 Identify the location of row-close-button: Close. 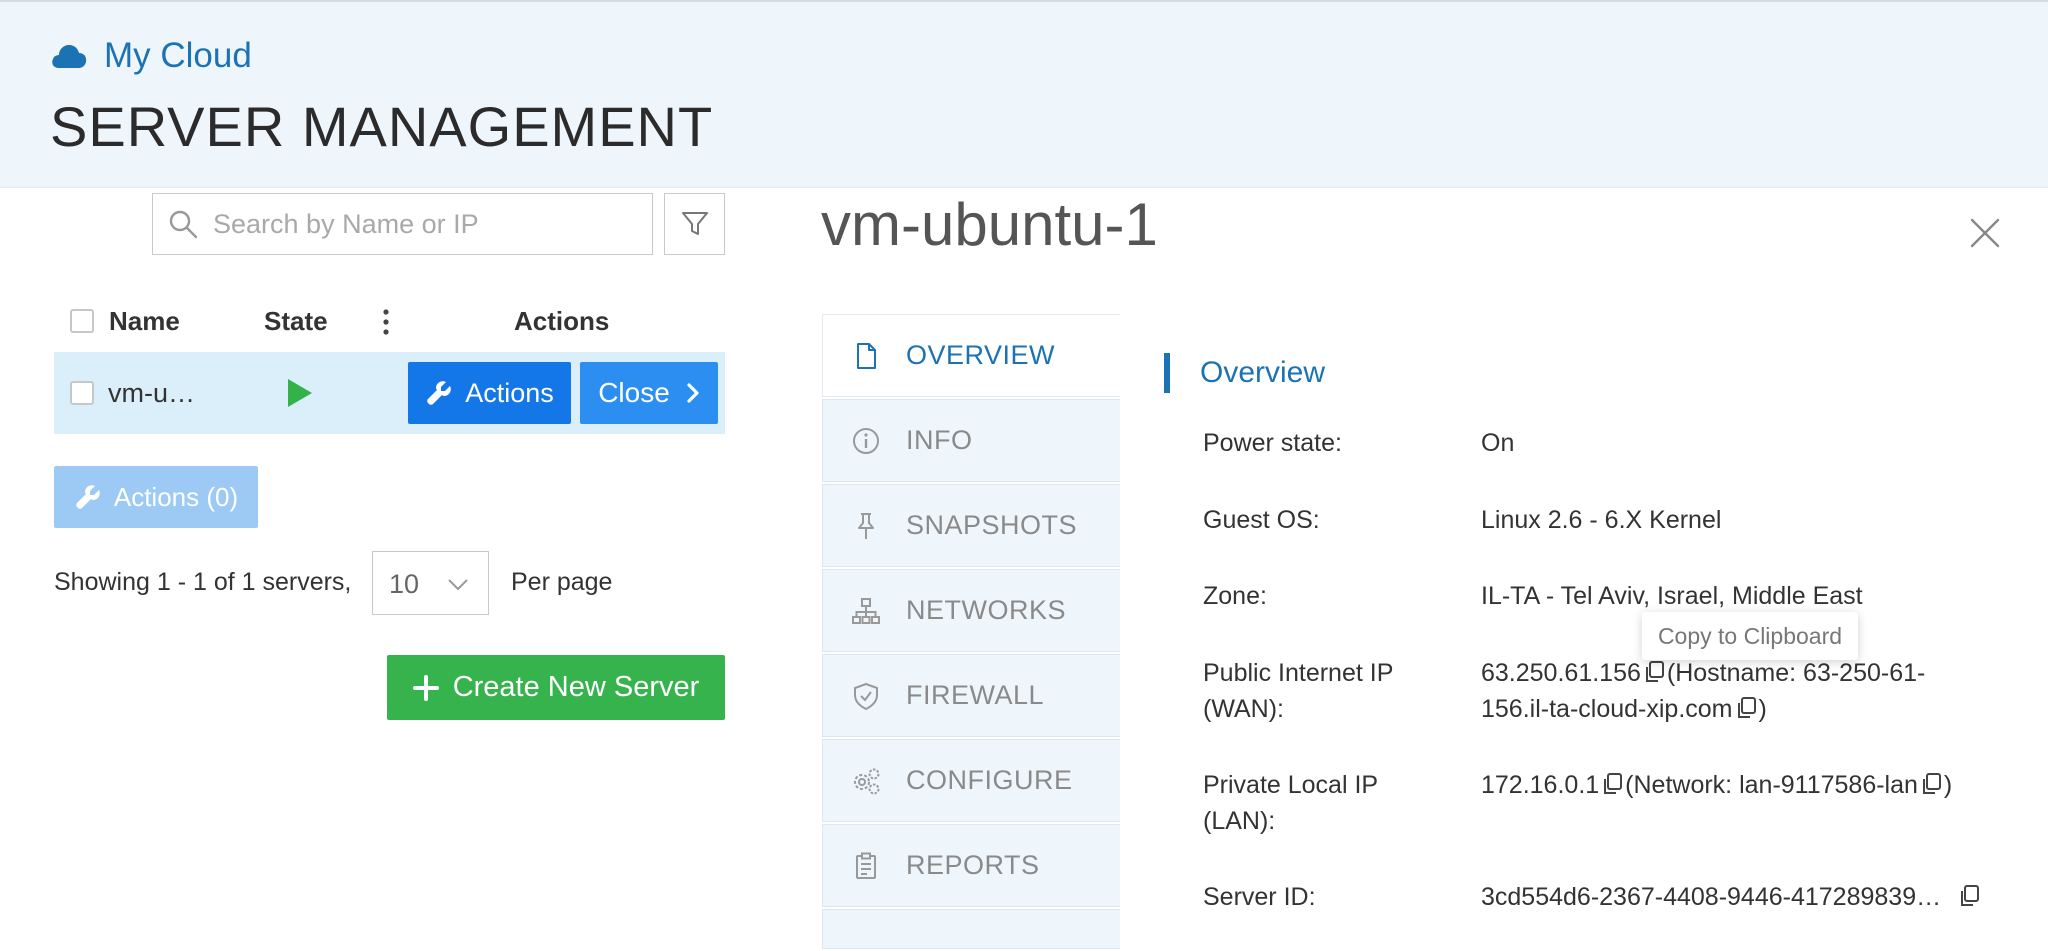
(649, 393).